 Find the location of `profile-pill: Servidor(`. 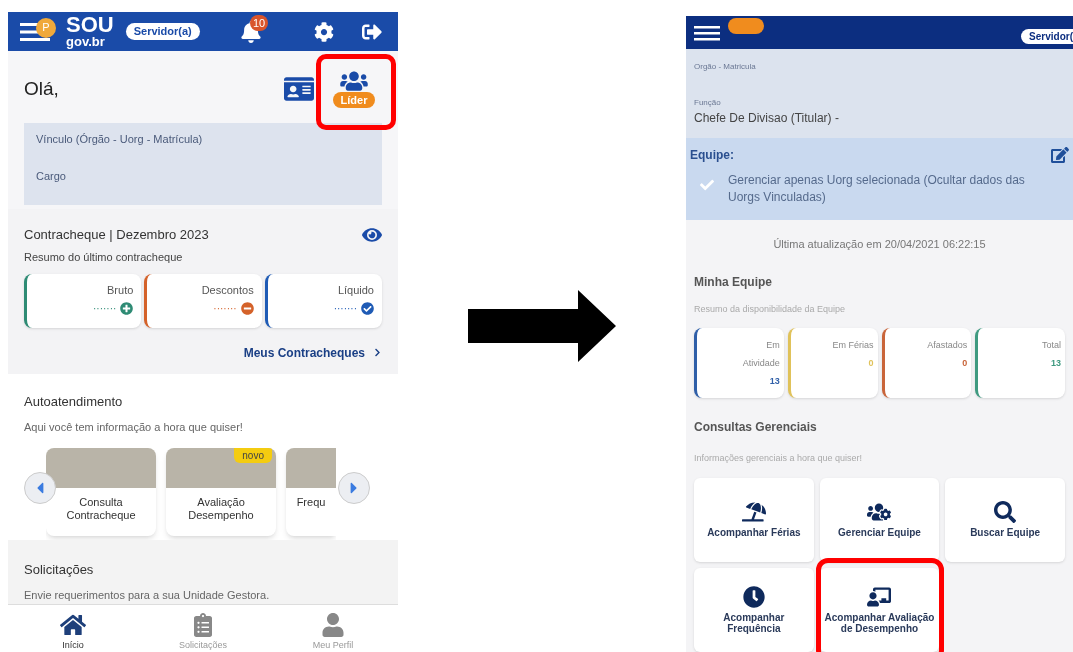

profile-pill: Servidor( is located at coordinates (1047, 36).